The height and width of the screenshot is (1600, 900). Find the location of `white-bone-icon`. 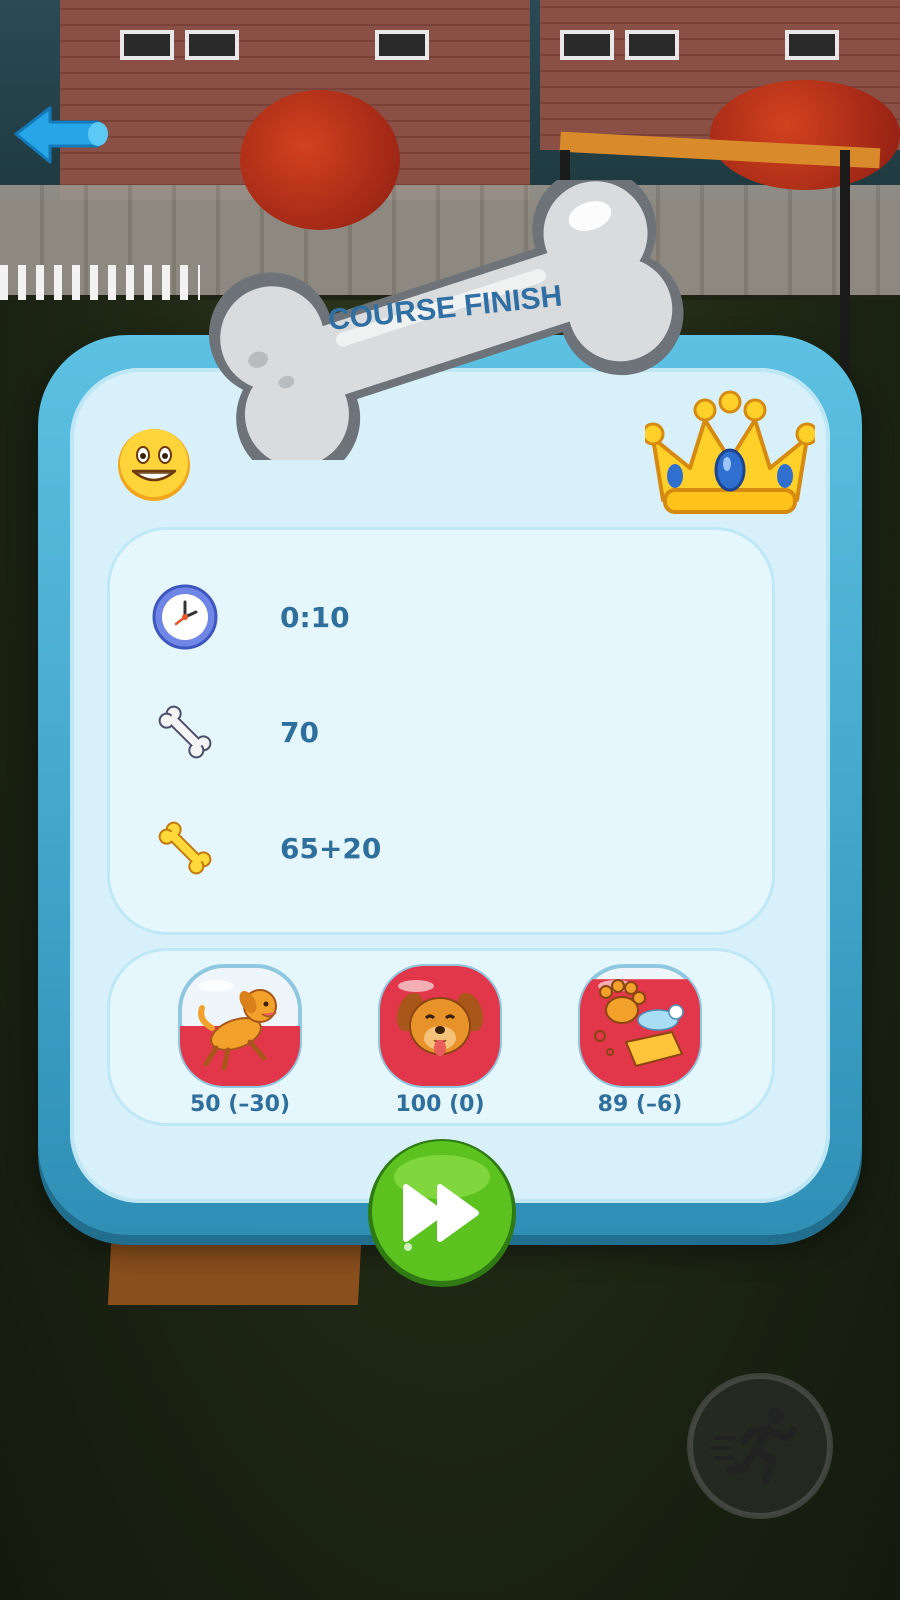

white-bone-icon is located at coordinates (185, 732).